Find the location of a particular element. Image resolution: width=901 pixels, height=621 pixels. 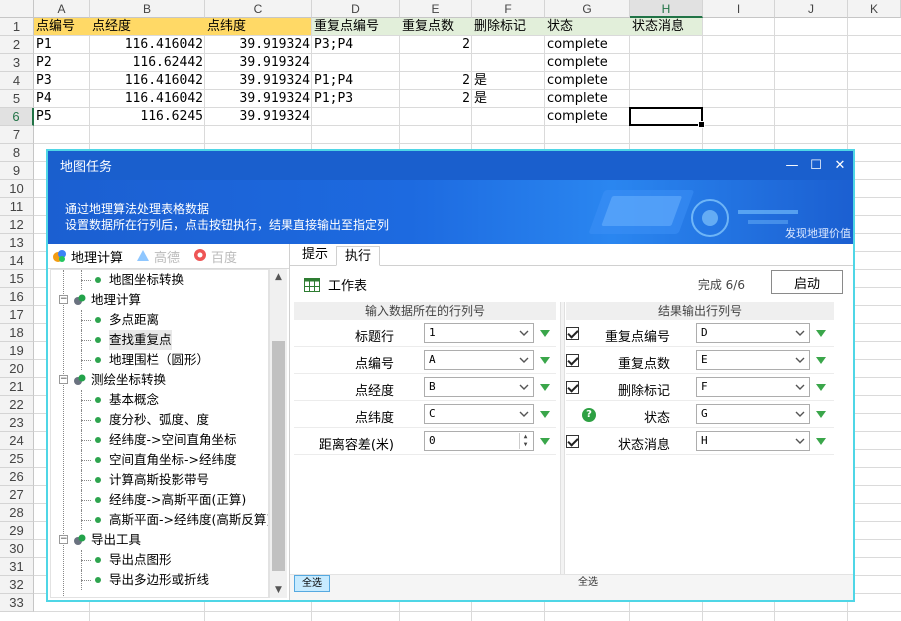

row-header-33: 33 is located at coordinates (17, 603).